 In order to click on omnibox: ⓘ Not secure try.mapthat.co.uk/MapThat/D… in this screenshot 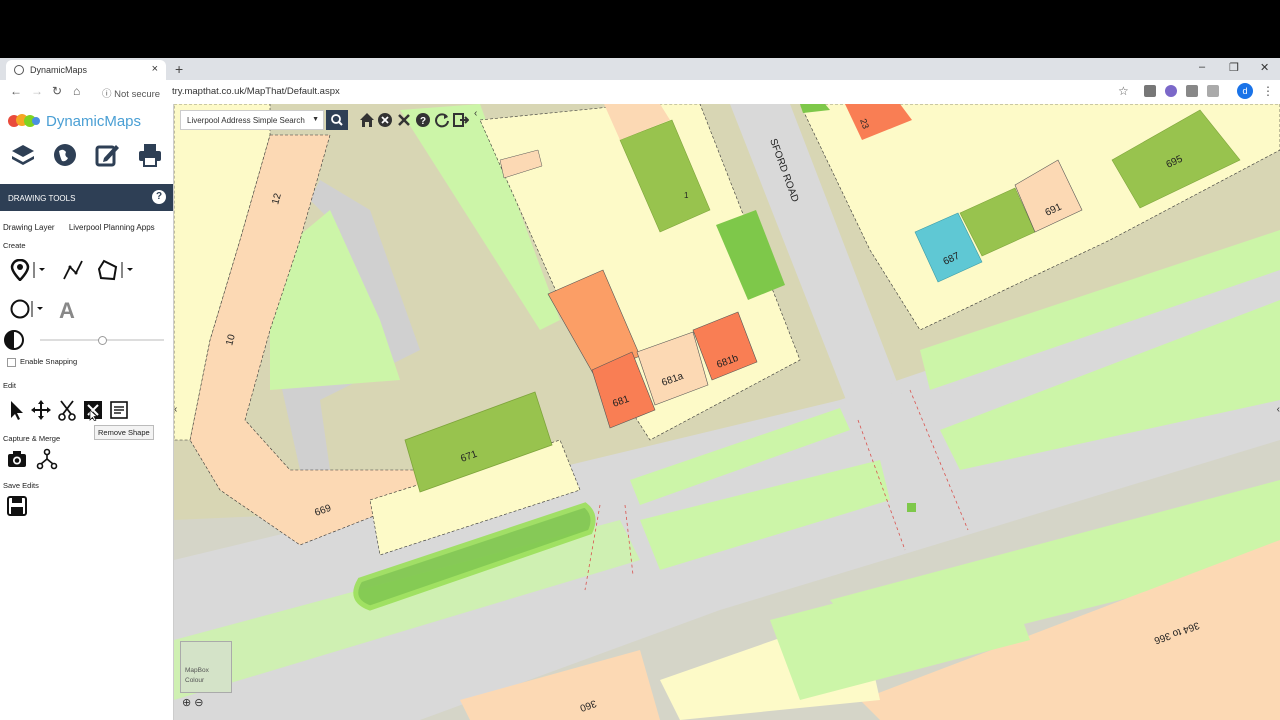, I will do `click(616, 92)`.